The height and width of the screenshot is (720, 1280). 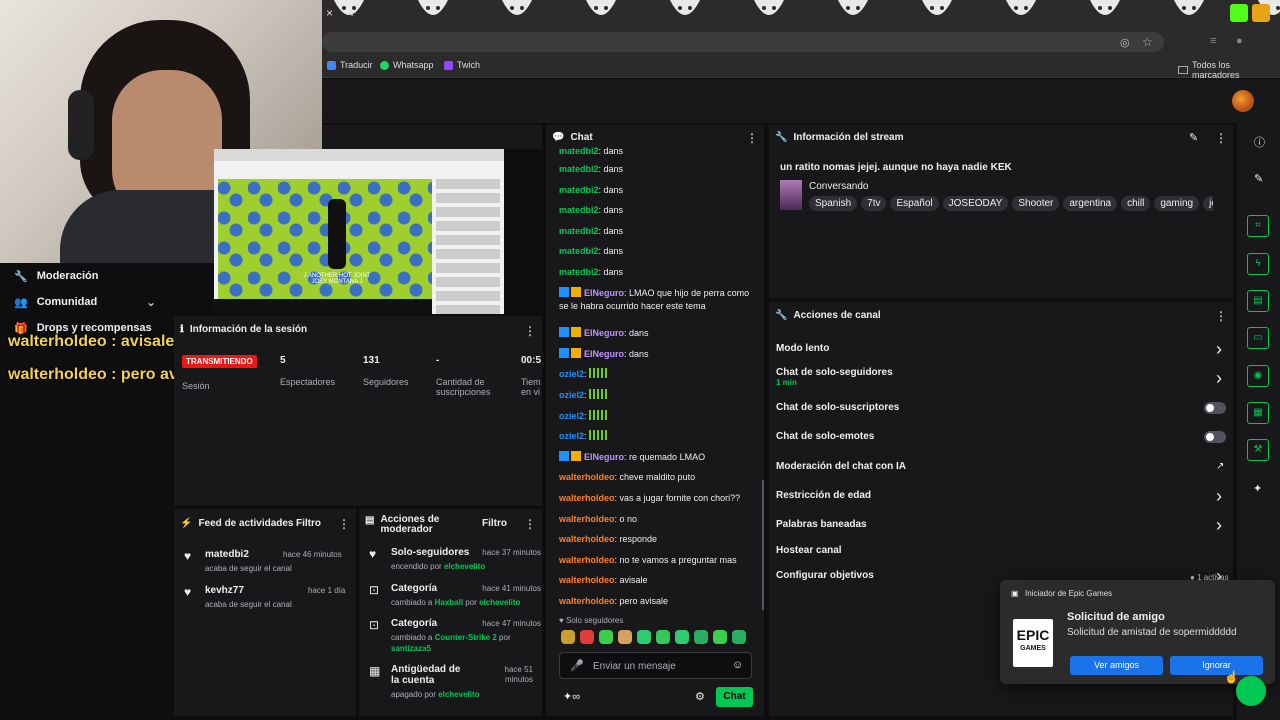 I want to click on ignore-button: Ignorar, so click(x=1216, y=665).